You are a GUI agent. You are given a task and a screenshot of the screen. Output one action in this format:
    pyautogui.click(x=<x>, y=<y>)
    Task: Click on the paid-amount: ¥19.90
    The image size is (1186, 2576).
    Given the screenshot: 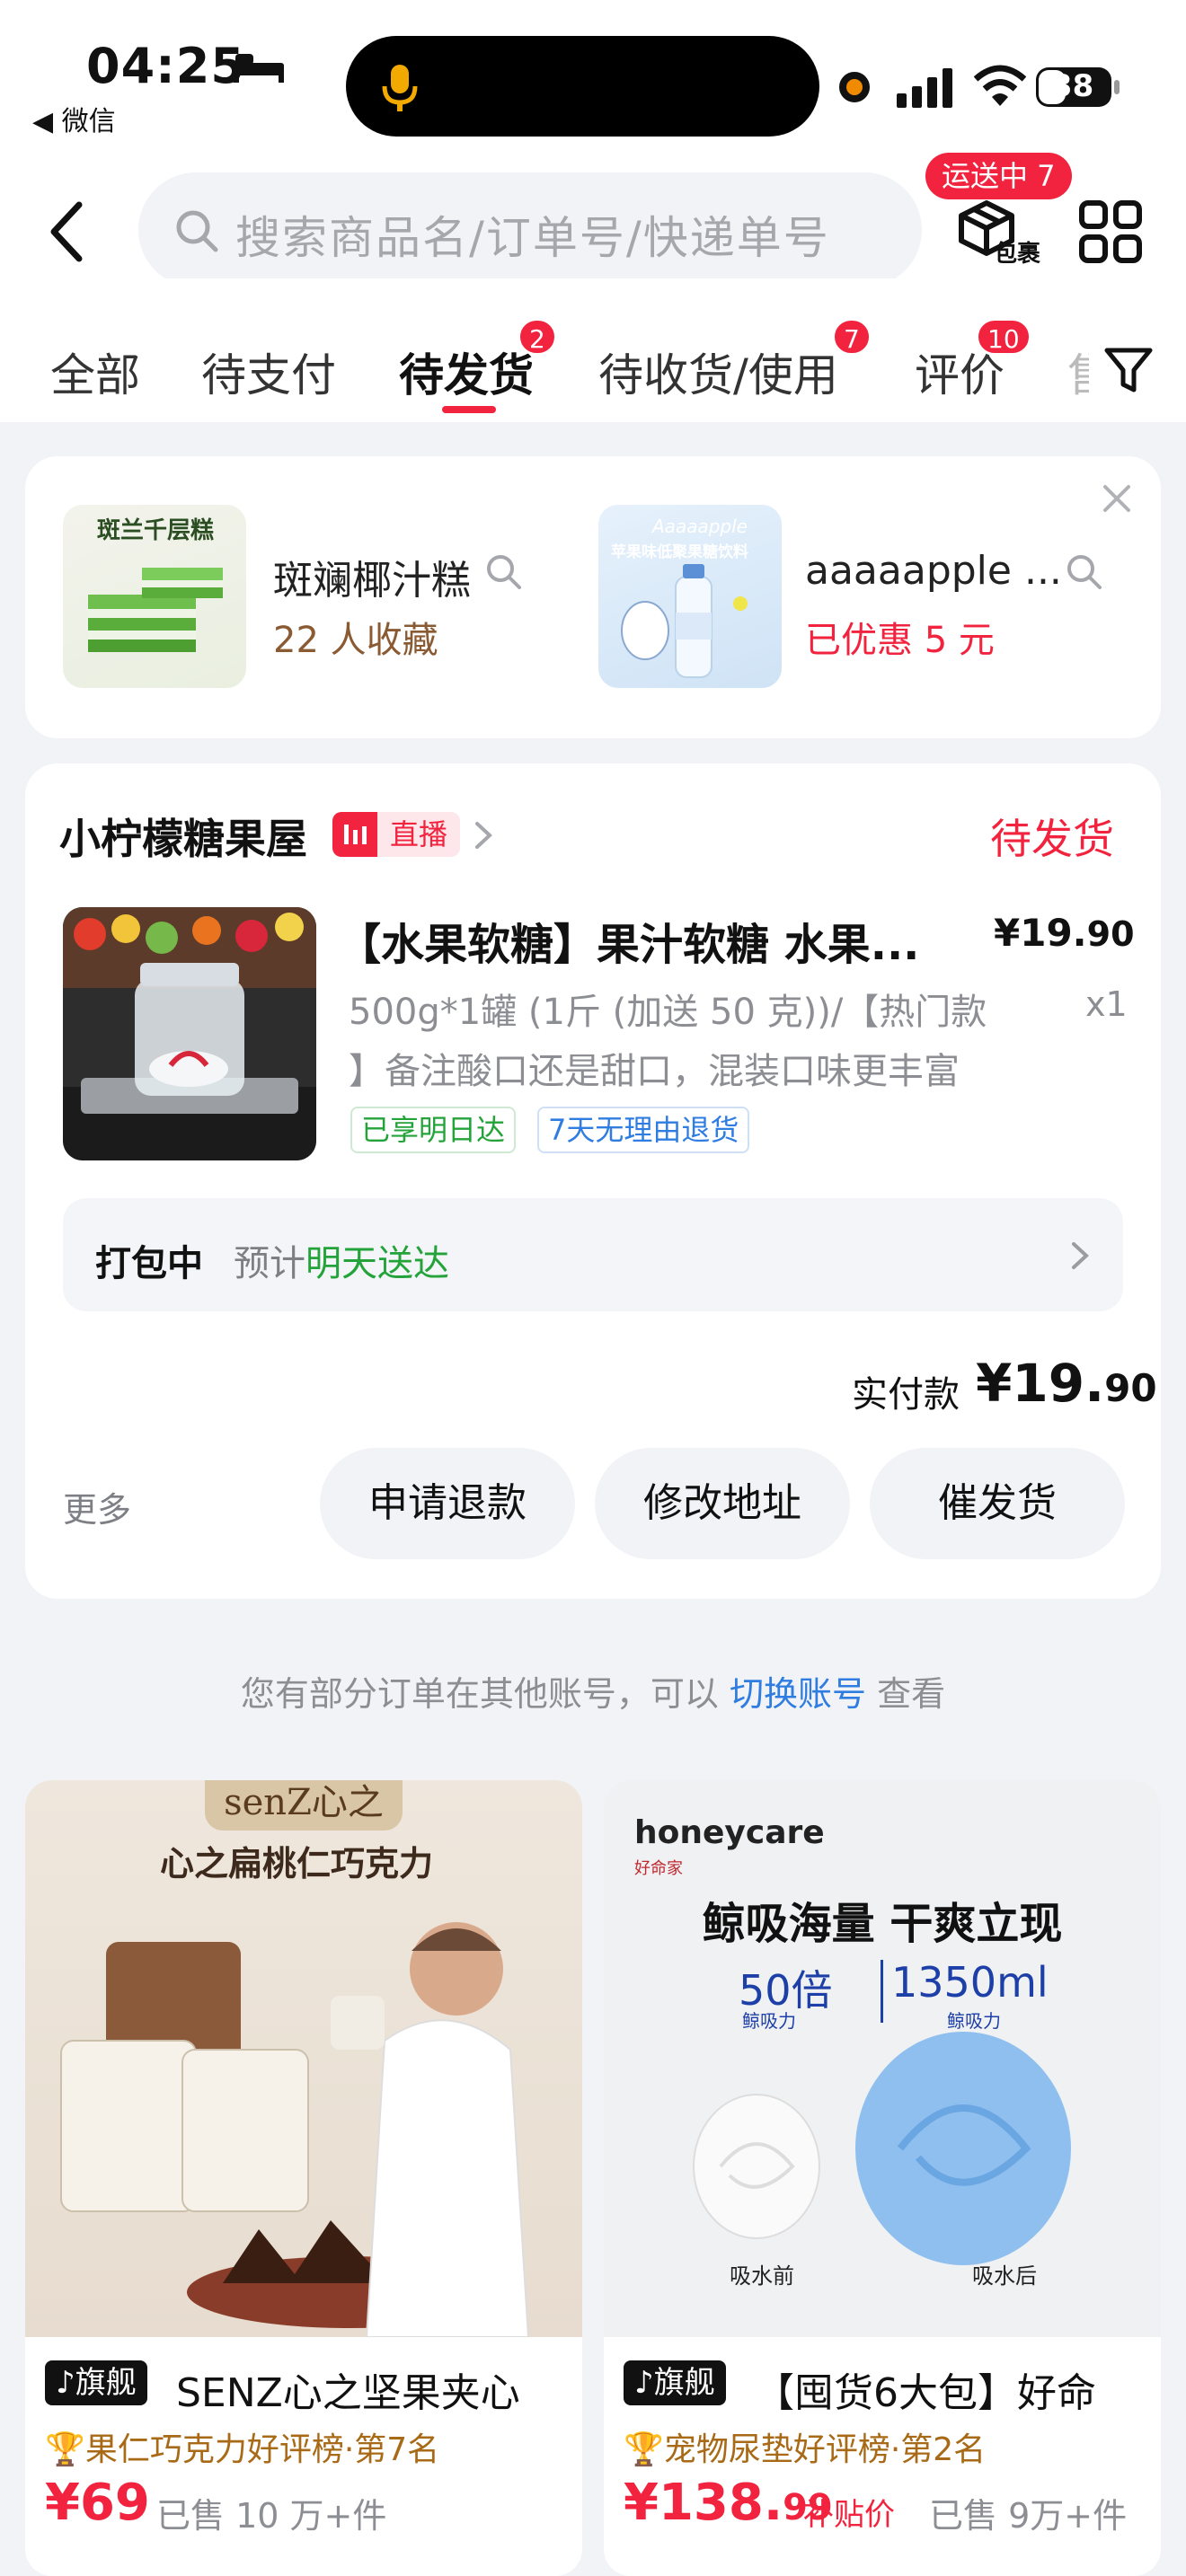 What is the action you would take?
    pyautogui.click(x=1066, y=1383)
    